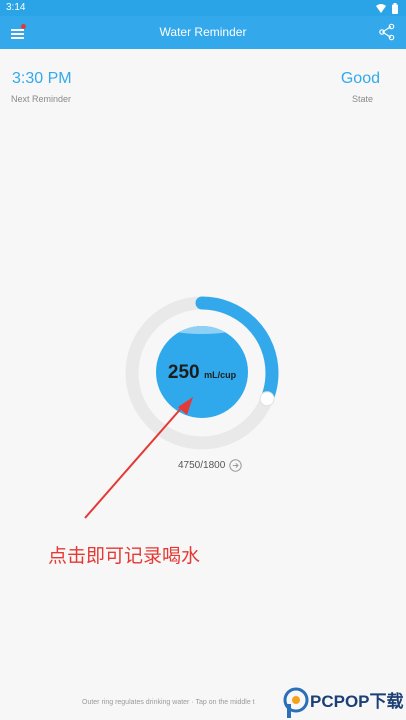  I want to click on app-title: Water Reminder, so click(203, 32).